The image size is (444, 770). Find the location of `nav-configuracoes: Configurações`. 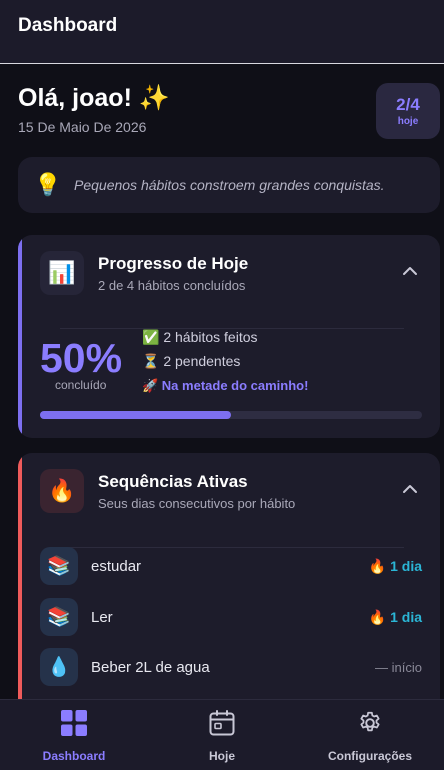

nav-configuracoes: Configurações is located at coordinates (370, 735).